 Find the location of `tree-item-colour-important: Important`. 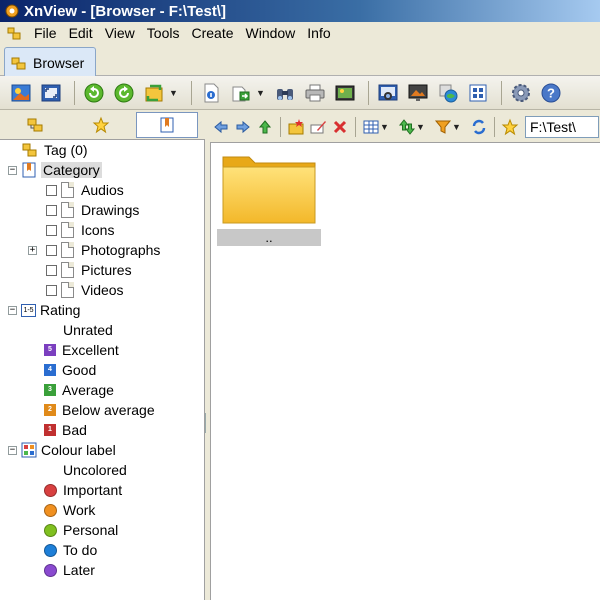

tree-item-colour-important: Important is located at coordinates (83, 490).